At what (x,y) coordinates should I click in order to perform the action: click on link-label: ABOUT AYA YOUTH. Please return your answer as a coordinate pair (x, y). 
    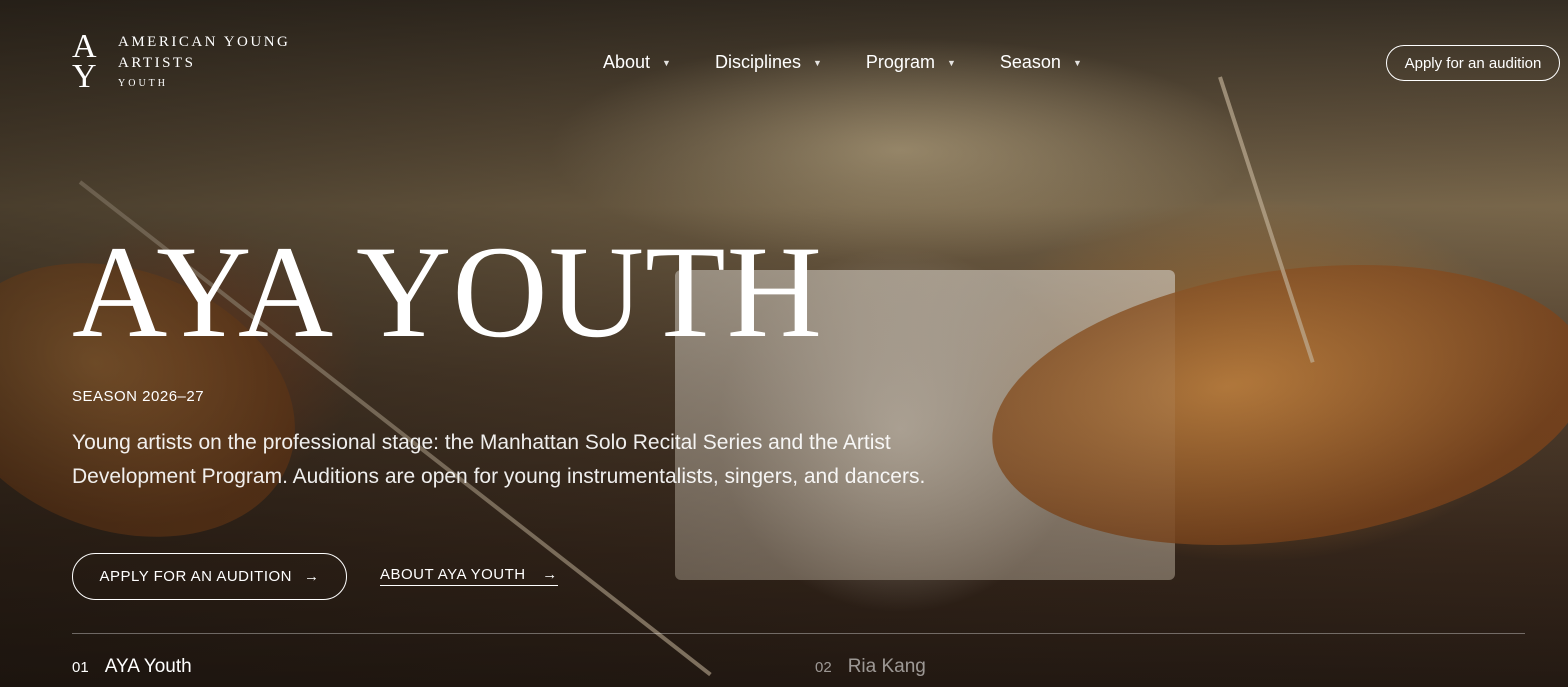
    Looking at the image, I should click on (453, 574).